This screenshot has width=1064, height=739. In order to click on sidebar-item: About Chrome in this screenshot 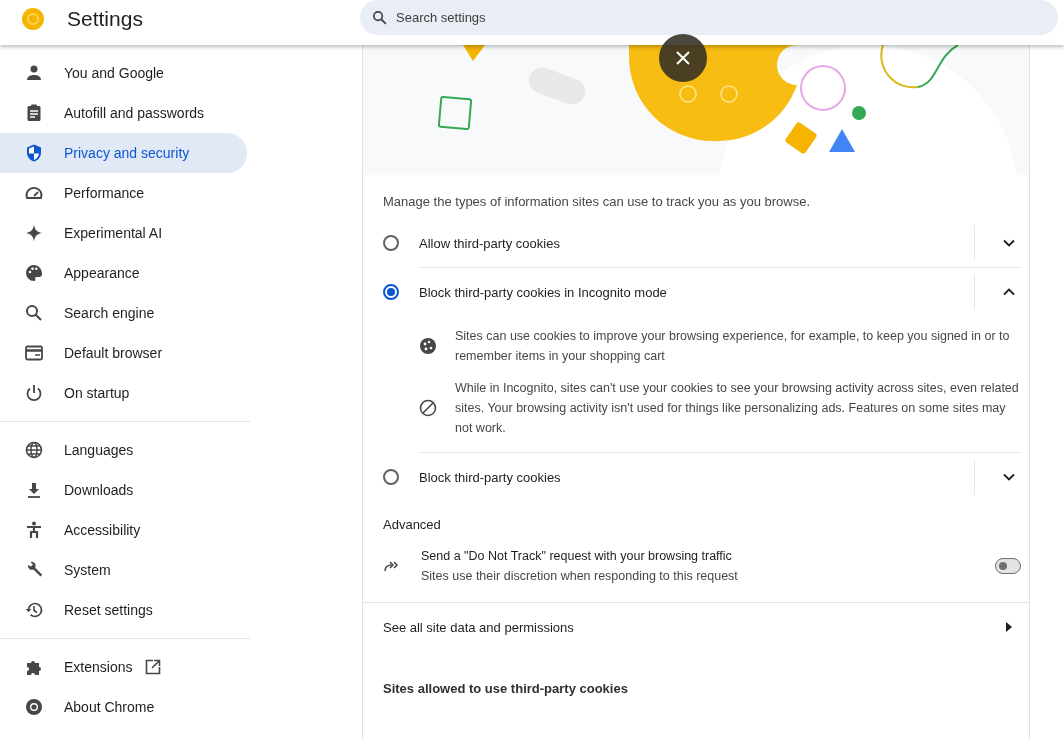, I will do `click(123, 707)`.